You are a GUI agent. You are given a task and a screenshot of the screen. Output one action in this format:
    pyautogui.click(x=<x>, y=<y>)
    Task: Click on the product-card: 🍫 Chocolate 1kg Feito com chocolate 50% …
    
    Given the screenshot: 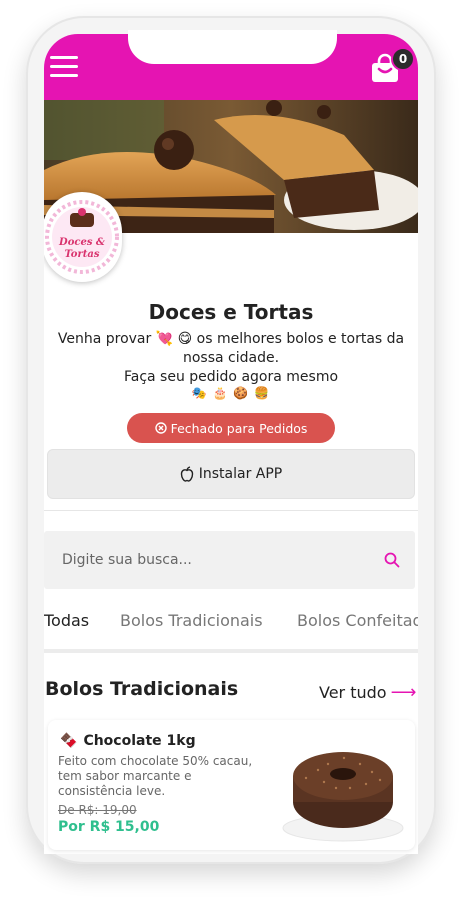 What is the action you would take?
    pyautogui.click(x=231, y=785)
    